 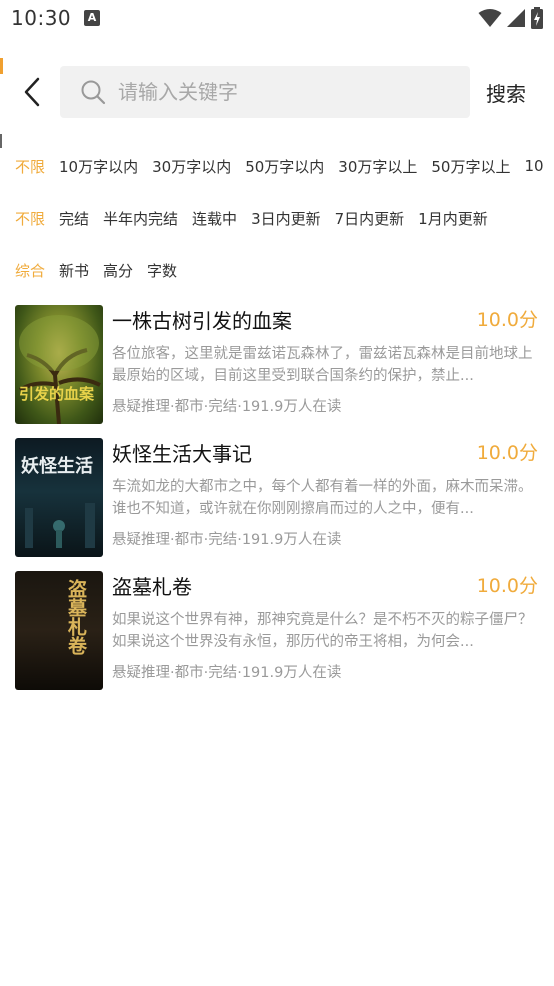 I want to click on status-filter-option: 1月内更新, so click(x=453, y=218).